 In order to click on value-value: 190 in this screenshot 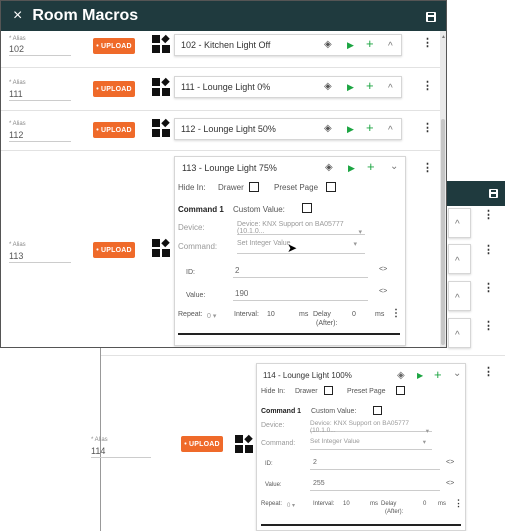, I will do `click(241, 293)`.